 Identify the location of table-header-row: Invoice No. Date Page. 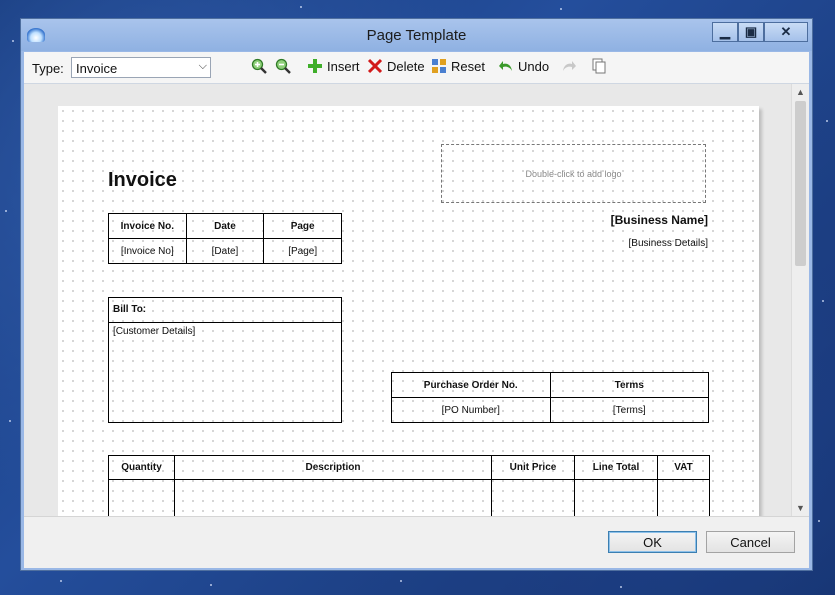
(225, 226).